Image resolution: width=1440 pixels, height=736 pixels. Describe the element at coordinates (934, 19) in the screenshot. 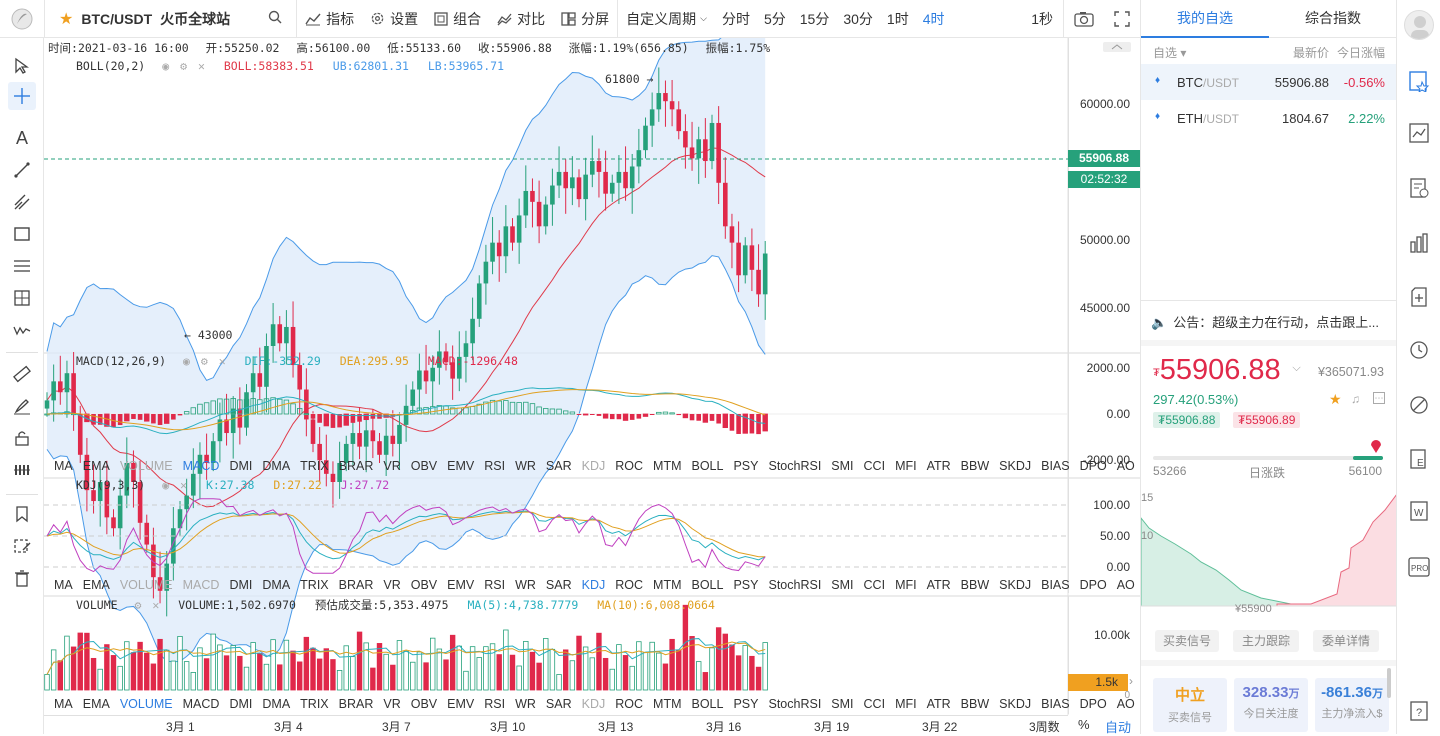

I see `period-5: 4时` at that location.